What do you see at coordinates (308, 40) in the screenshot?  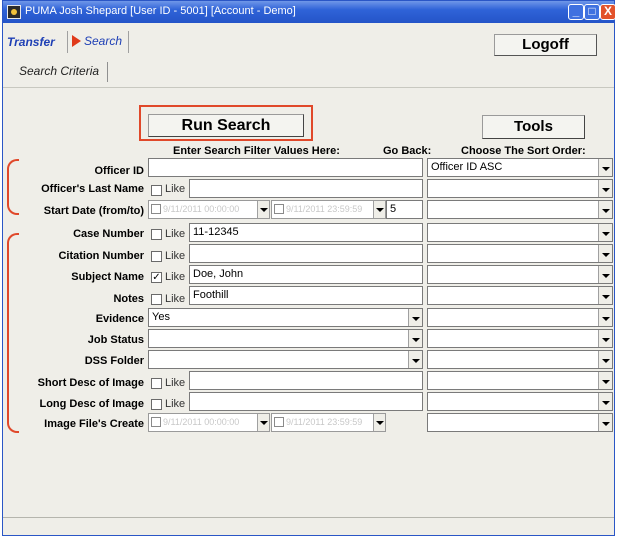 I see `tab-strip: Transfer Search Logoff` at bounding box center [308, 40].